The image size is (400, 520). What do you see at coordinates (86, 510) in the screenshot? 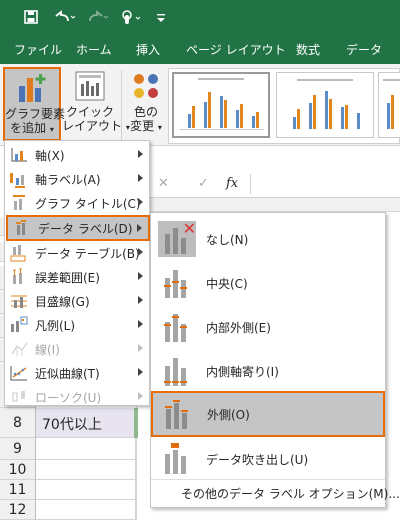
I see `cell-a12` at bounding box center [86, 510].